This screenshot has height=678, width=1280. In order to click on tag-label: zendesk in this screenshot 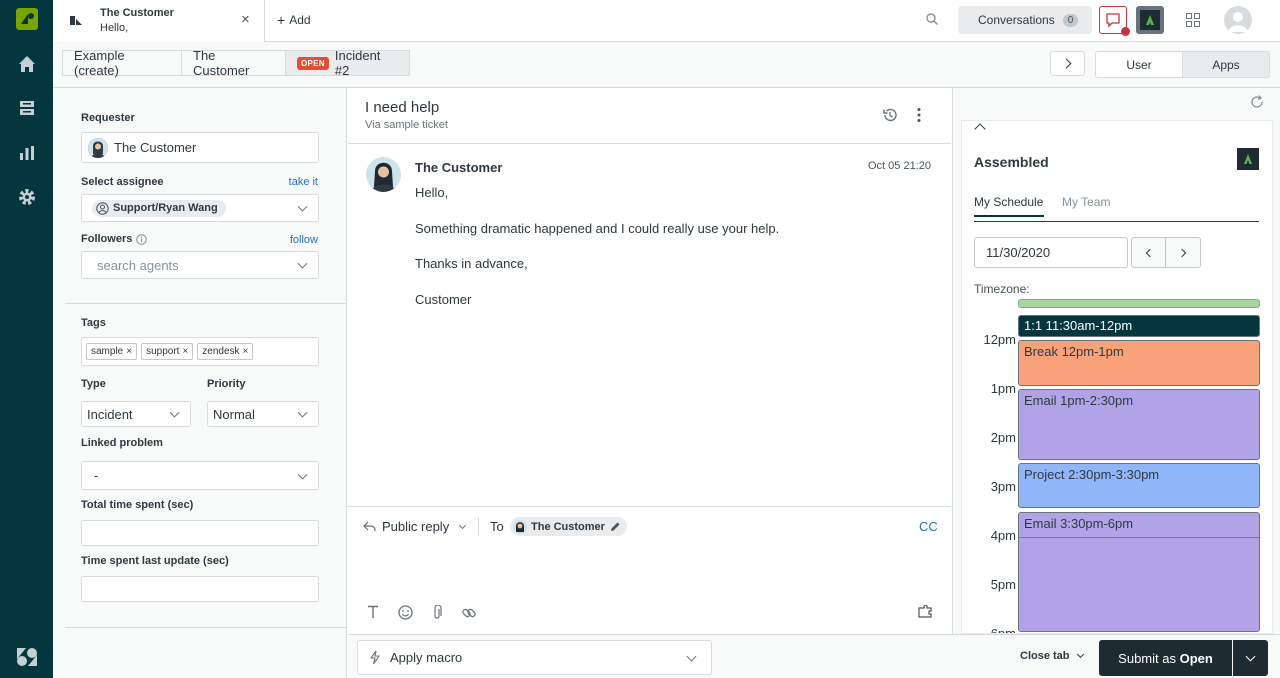, I will do `click(221, 351)`.